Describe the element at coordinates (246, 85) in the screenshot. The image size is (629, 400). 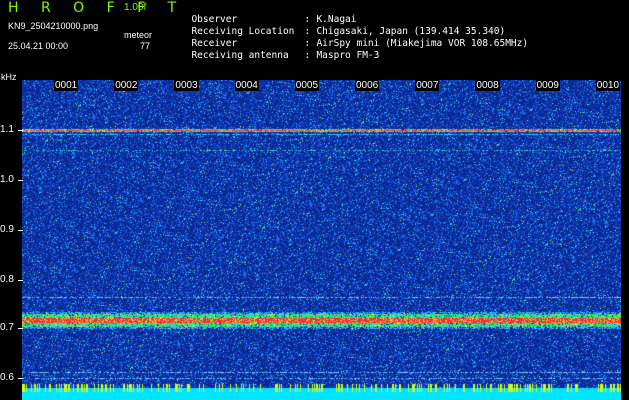
I see `x-tick-label: 0004` at that location.